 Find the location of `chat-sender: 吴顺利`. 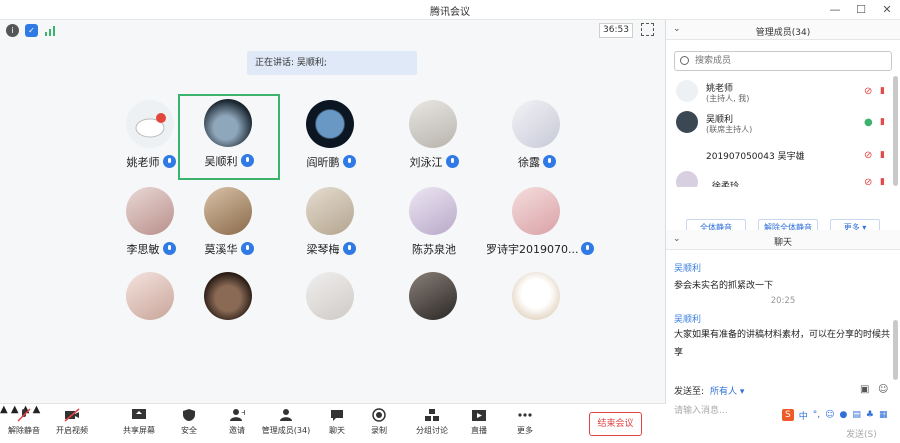

chat-sender: 吴顺利 is located at coordinates (688, 320).